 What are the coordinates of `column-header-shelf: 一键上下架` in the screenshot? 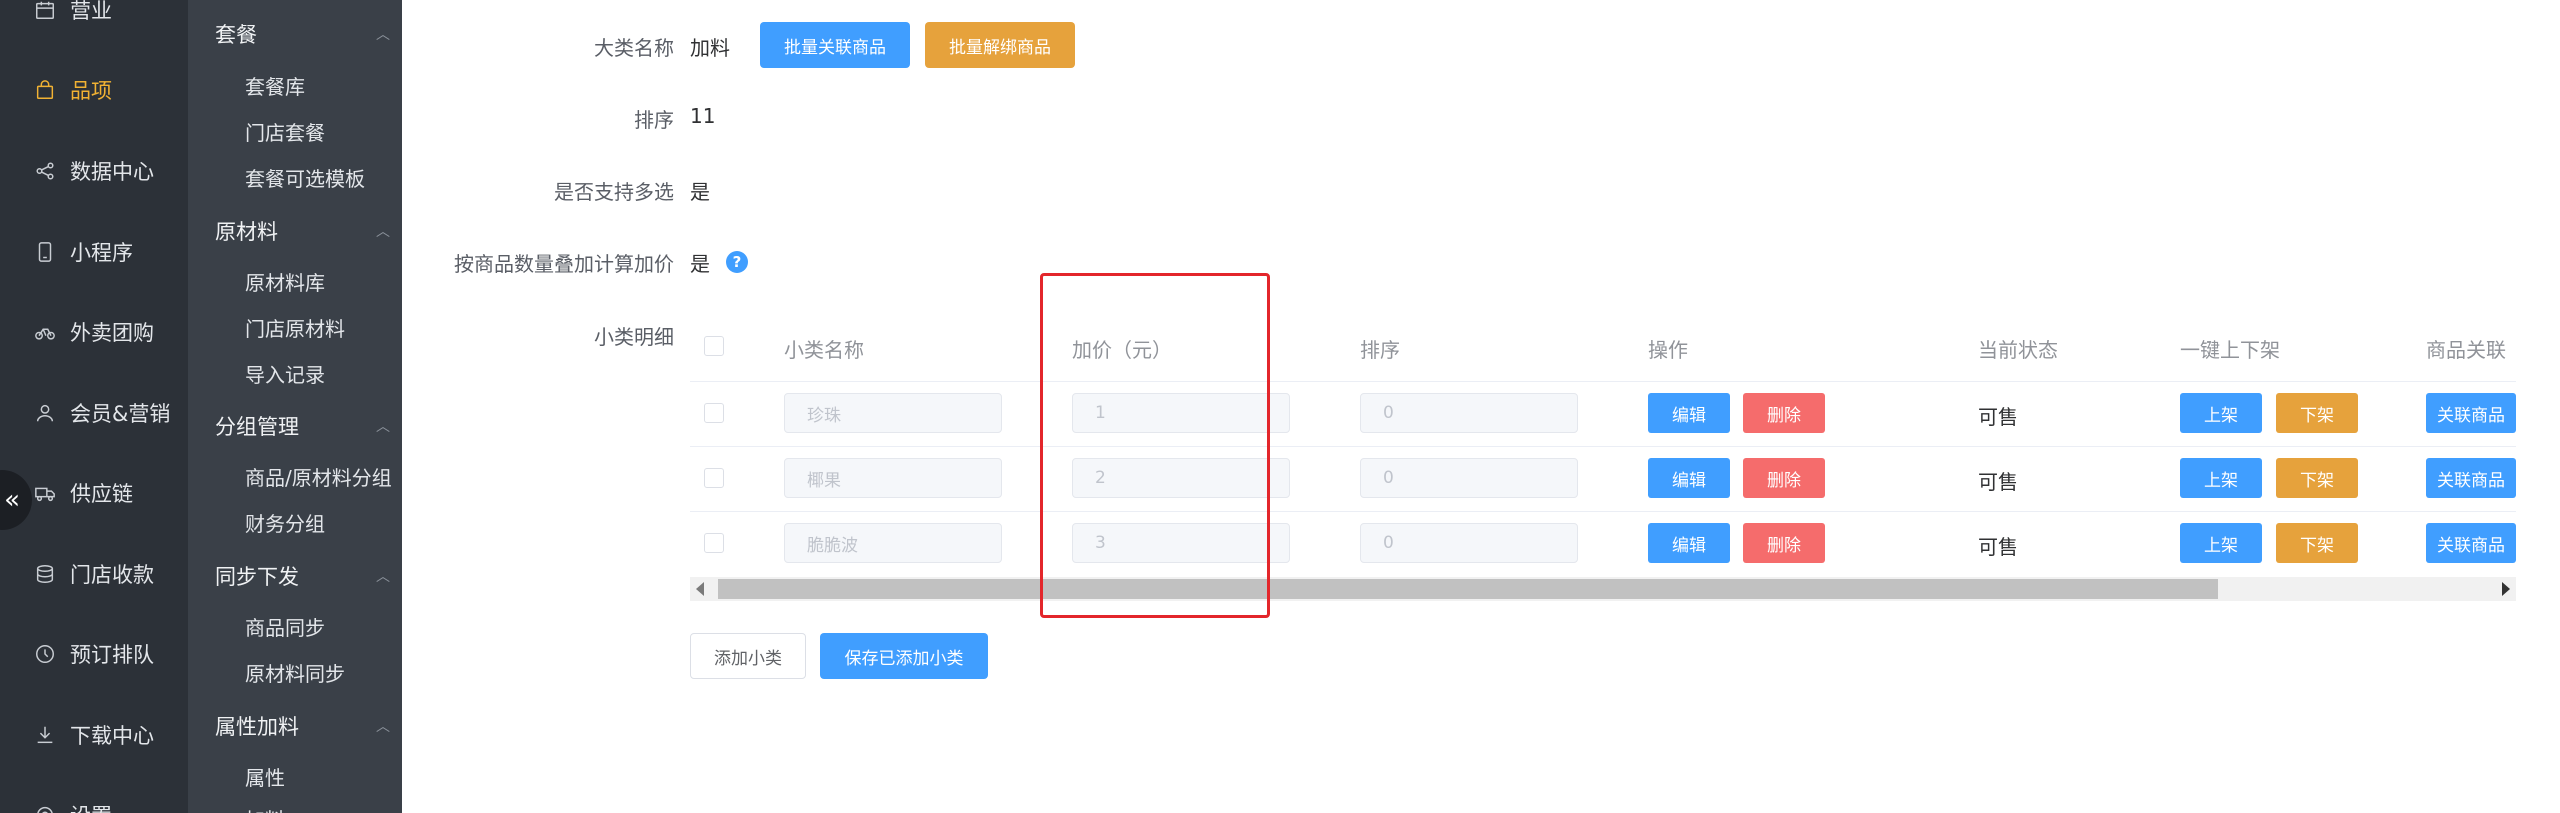 It's located at (2230, 350).